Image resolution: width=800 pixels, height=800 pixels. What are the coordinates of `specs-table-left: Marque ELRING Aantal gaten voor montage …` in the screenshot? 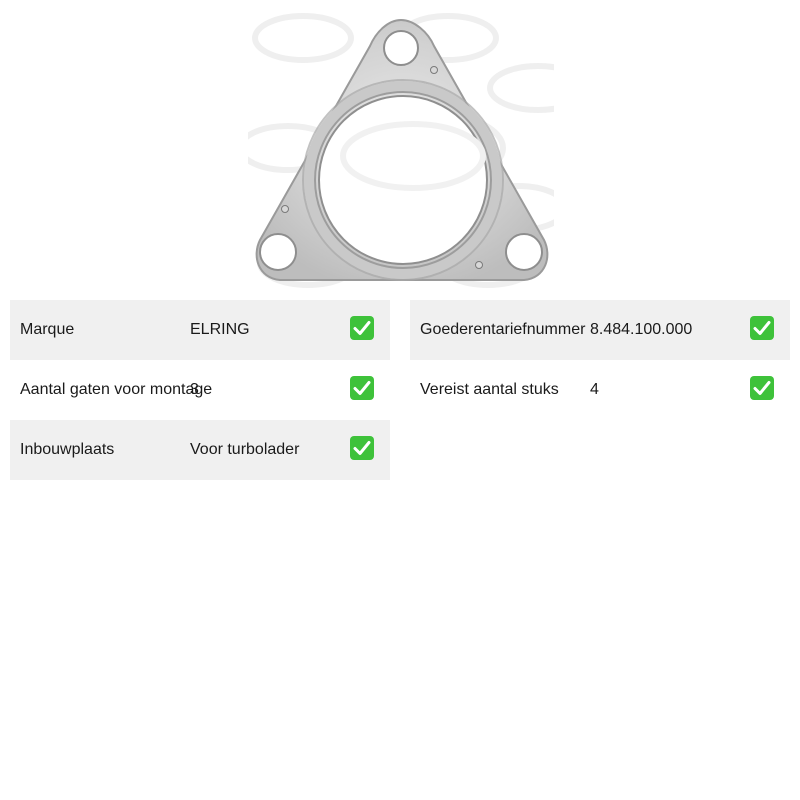 It's located at (200, 390).